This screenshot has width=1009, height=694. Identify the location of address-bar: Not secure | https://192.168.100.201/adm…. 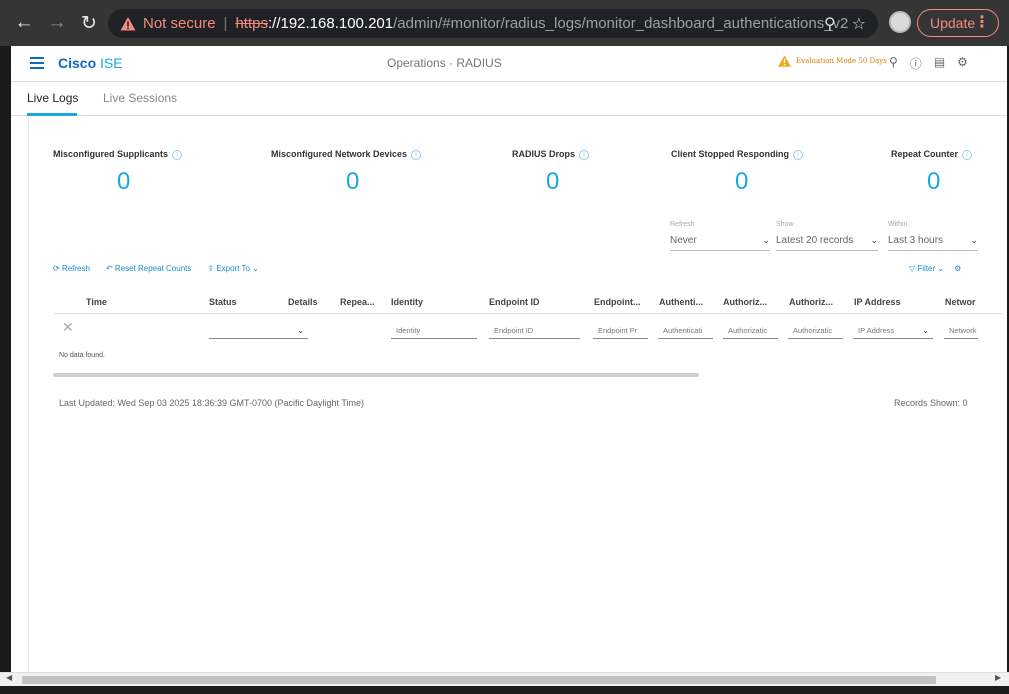
(493, 23).